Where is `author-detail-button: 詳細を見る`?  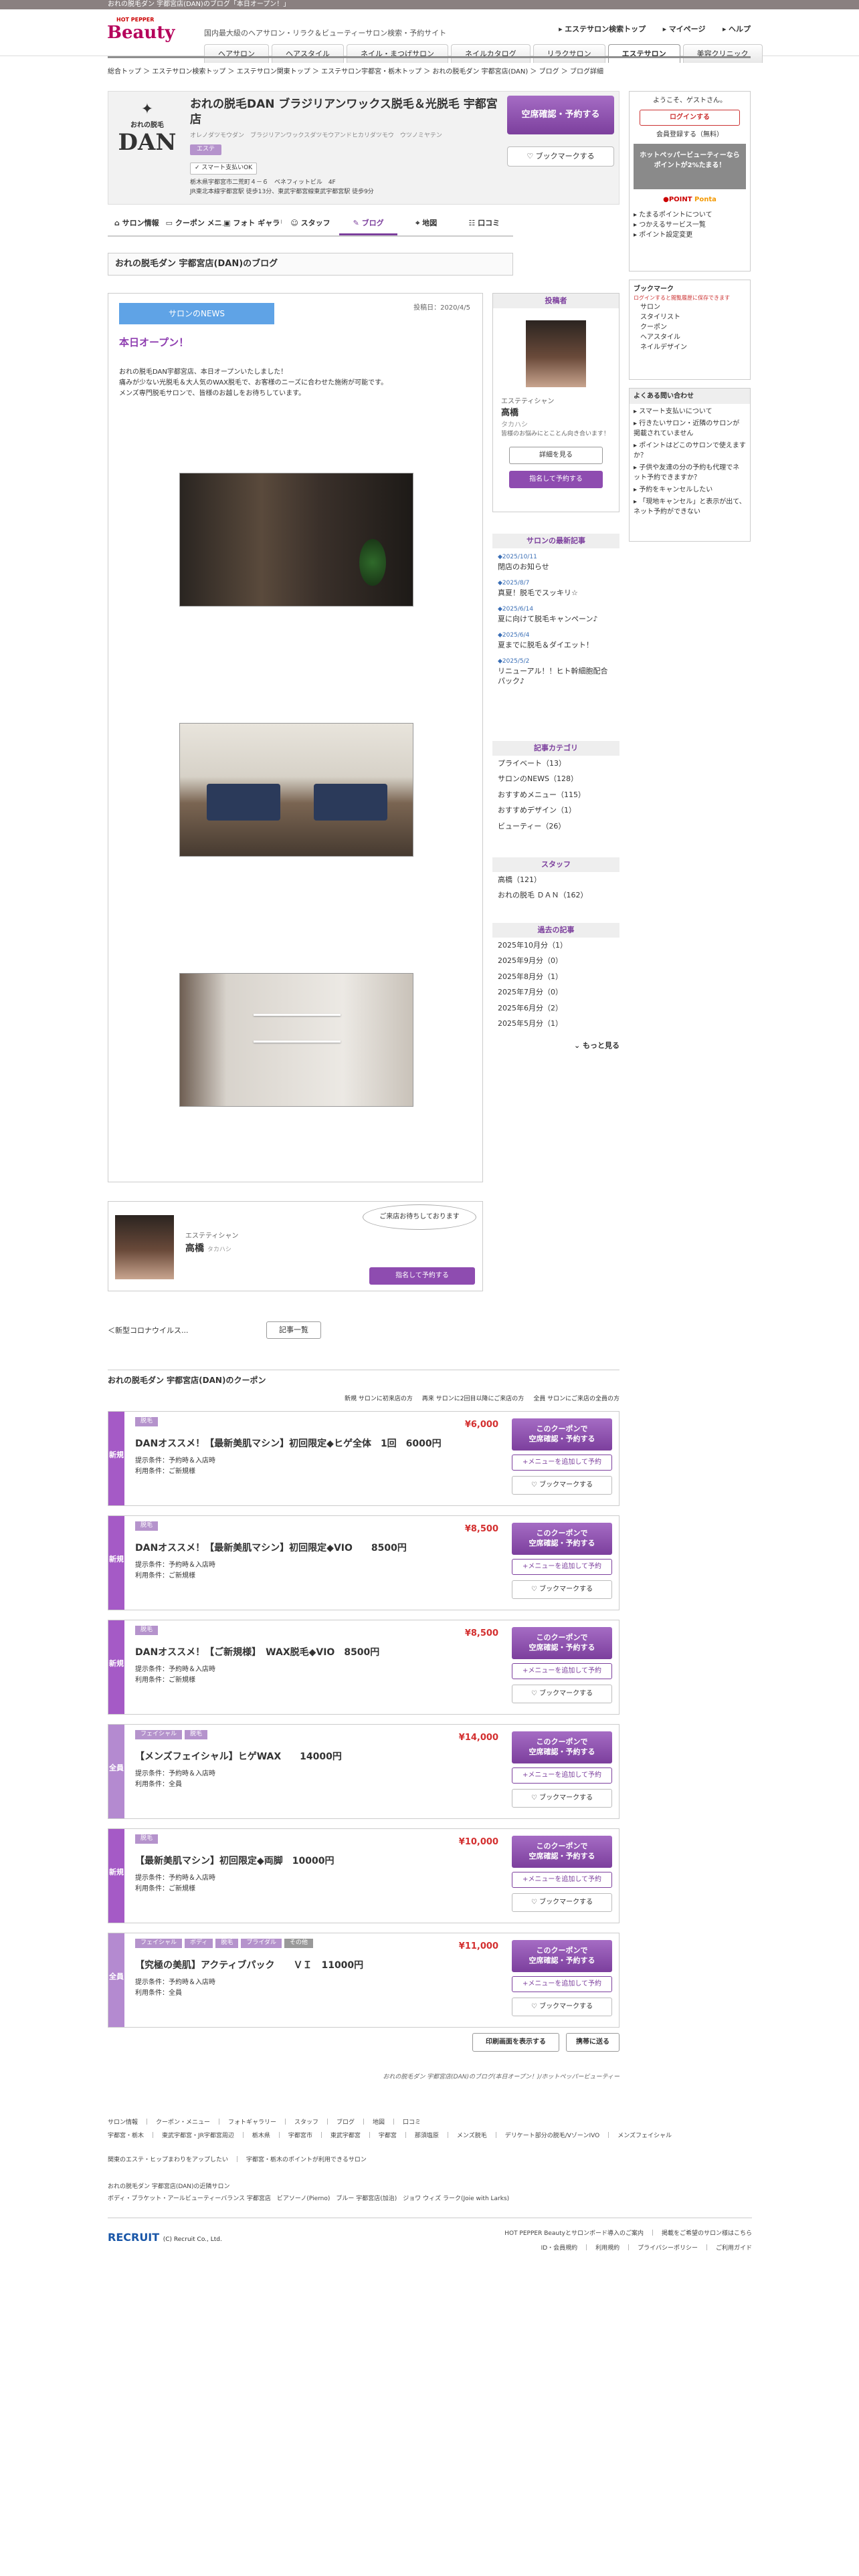
author-detail-button: 詳細を見る is located at coordinates (556, 455).